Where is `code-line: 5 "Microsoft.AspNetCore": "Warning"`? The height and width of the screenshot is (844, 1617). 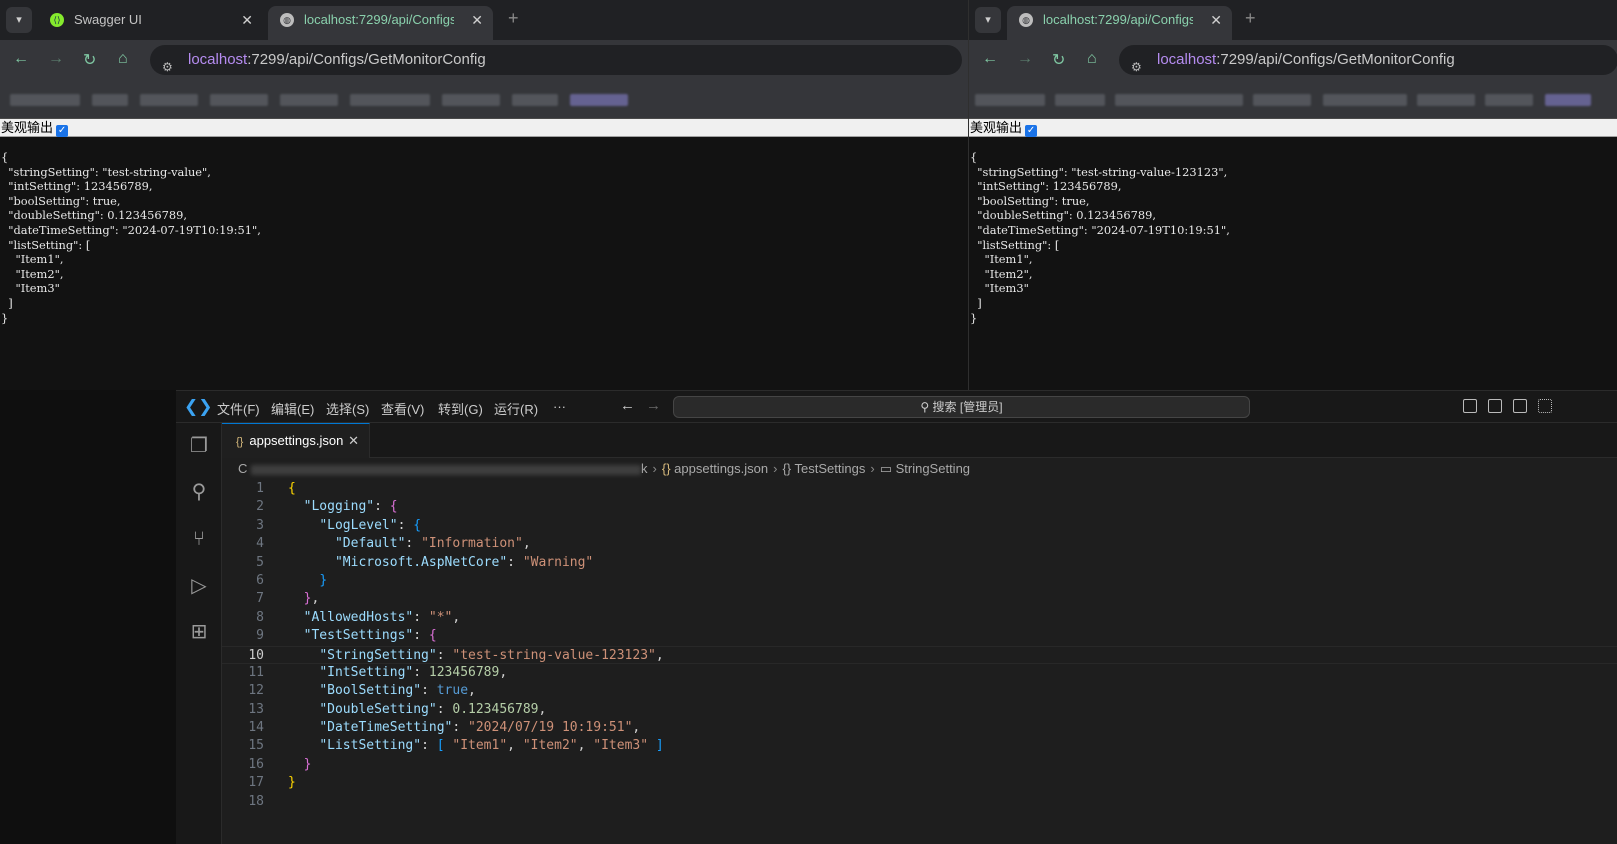
code-line: 5 "Microsoft.AspNetCore": "Warning" is located at coordinates (919, 563).